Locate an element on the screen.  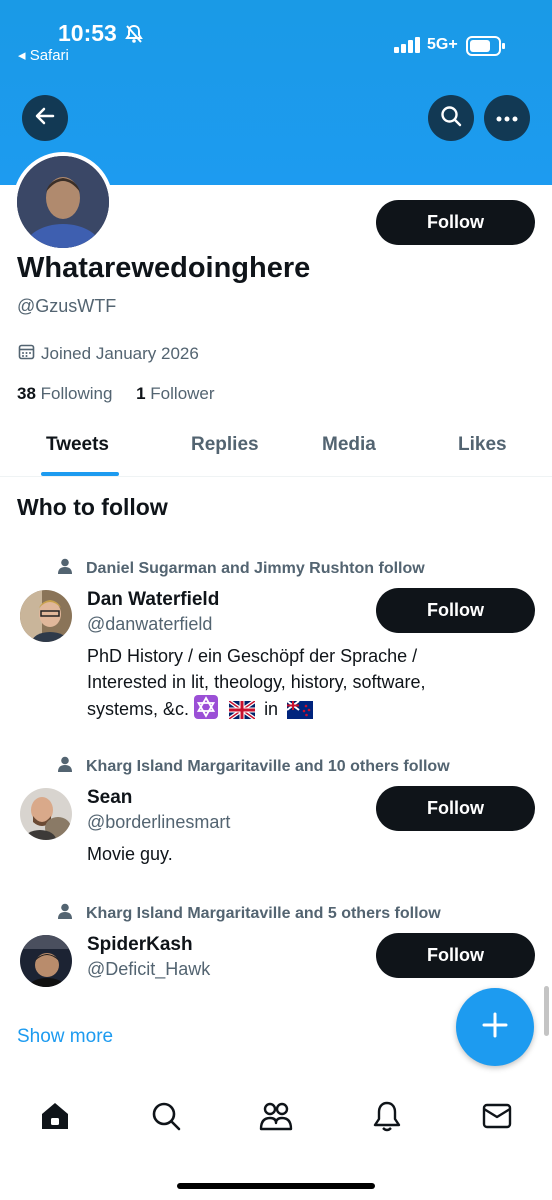
network-type: 5G+ is located at coordinates (442, 44).